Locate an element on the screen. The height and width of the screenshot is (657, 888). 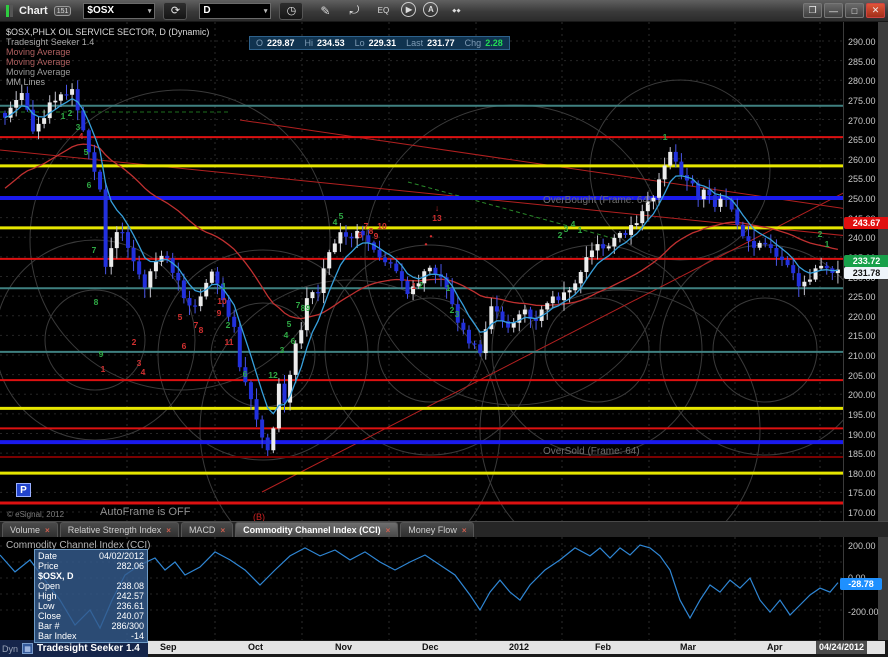
ohlc-value: 231.77 is located at coordinates (441, 43).